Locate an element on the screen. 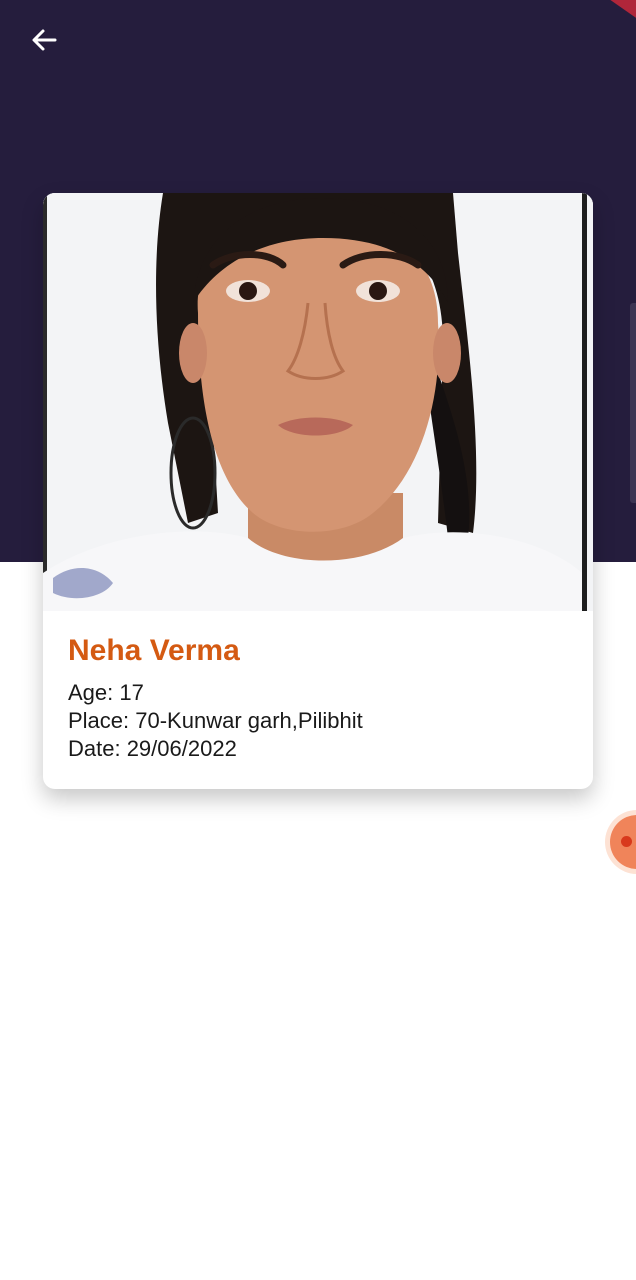  floating-dot-icon is located at coordinates (626, 841).